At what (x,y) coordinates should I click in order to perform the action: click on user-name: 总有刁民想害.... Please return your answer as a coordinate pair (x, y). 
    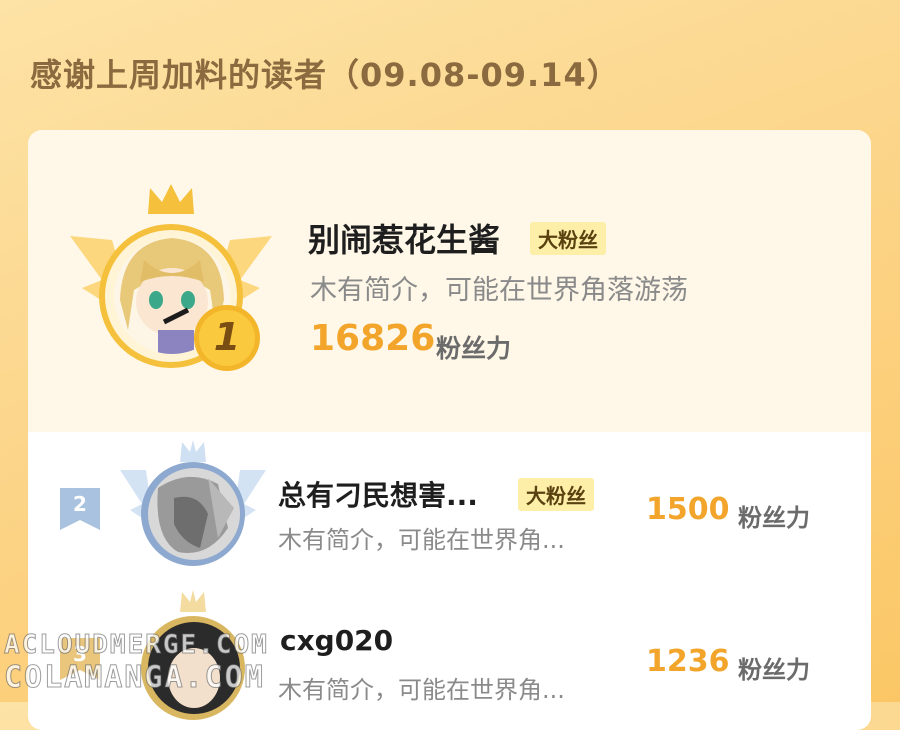
    Looking at the image, I should click on (378, 494).